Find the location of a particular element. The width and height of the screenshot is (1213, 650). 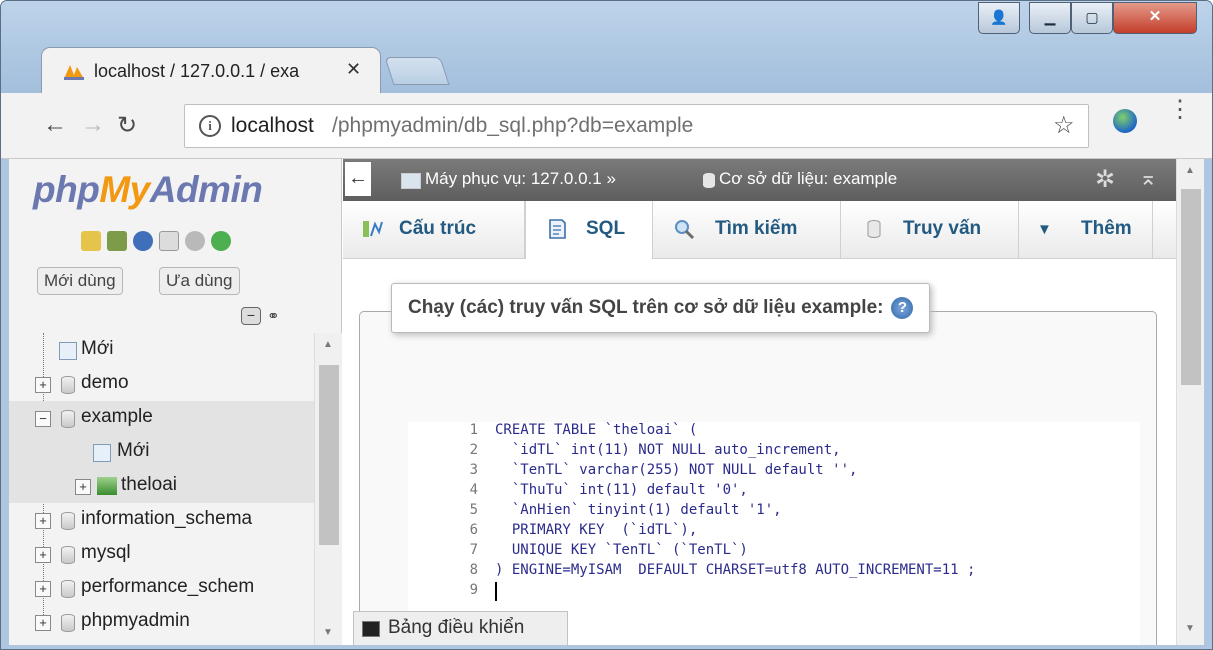

minimize-icon: ▁ is located at coordinates (1050, 17).